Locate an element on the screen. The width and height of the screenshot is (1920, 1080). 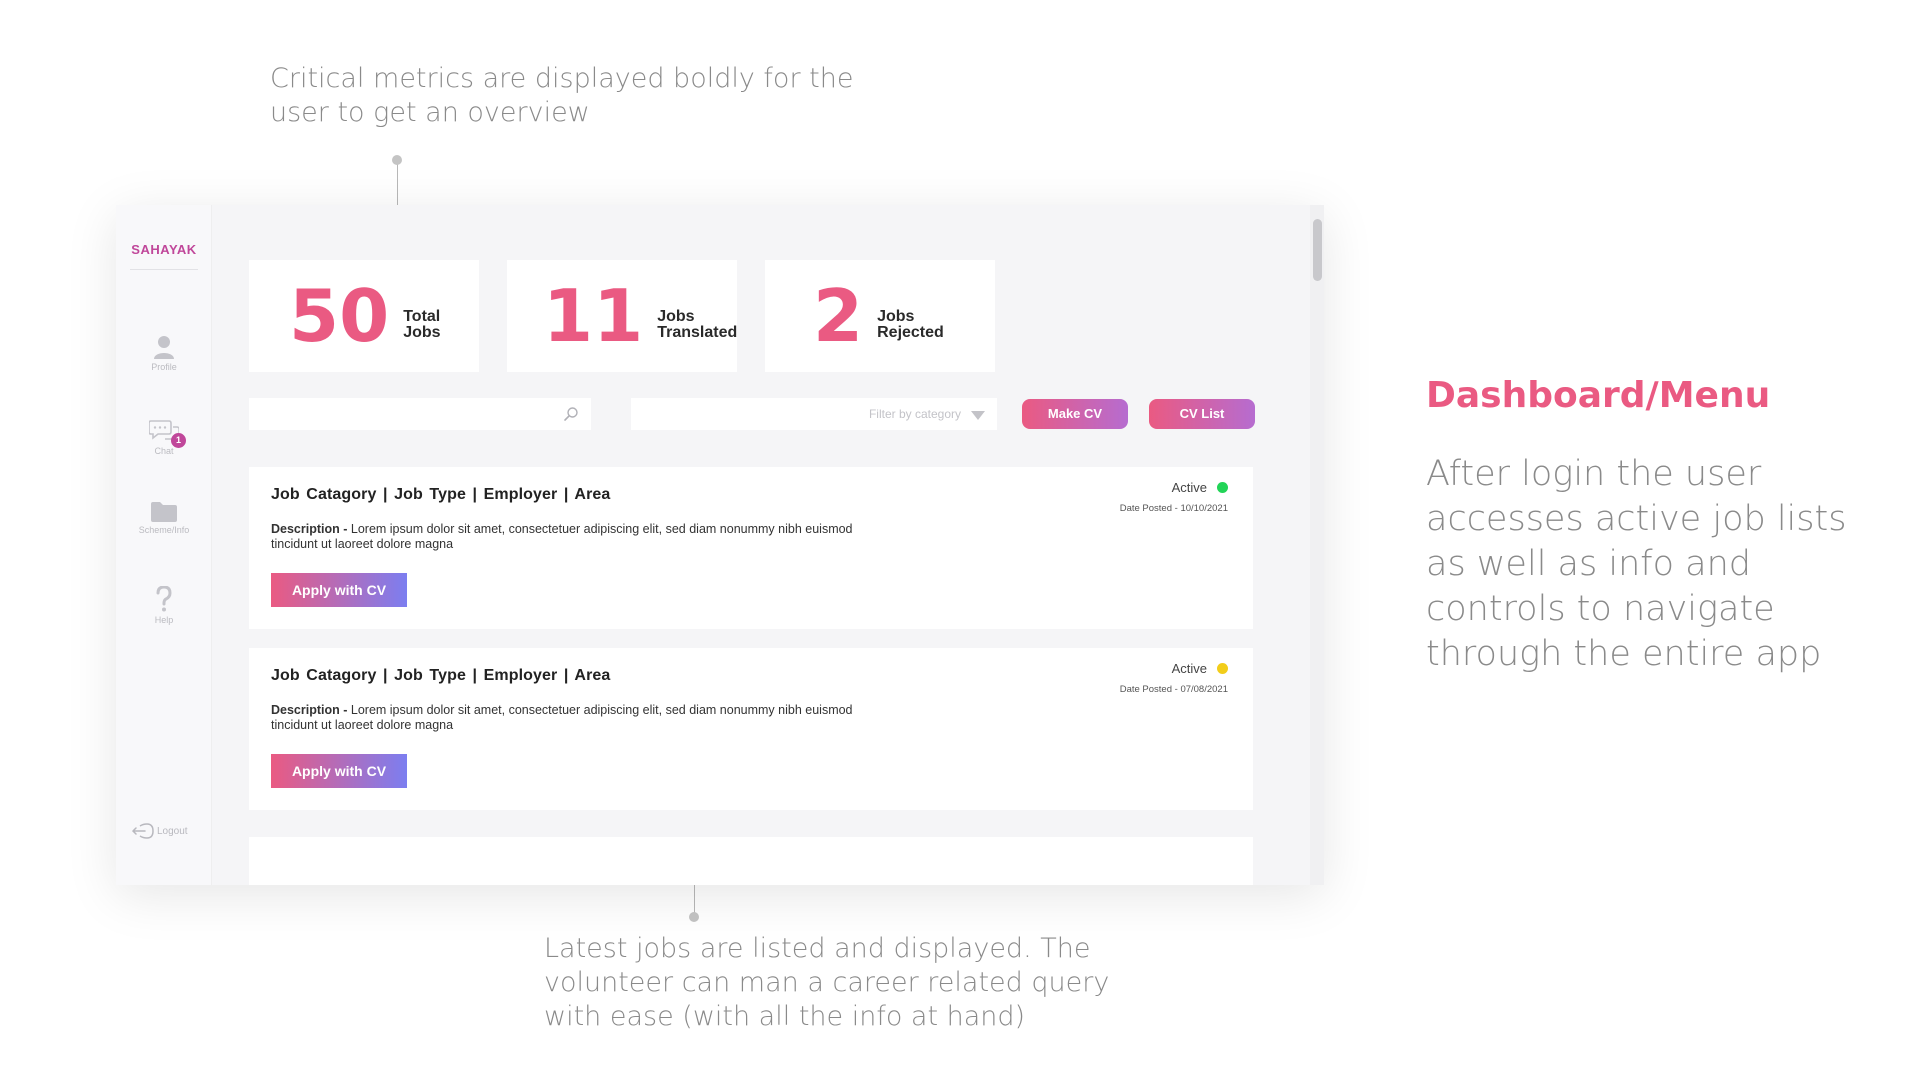
scrollbar-track is located at coordinates (1317, 545).